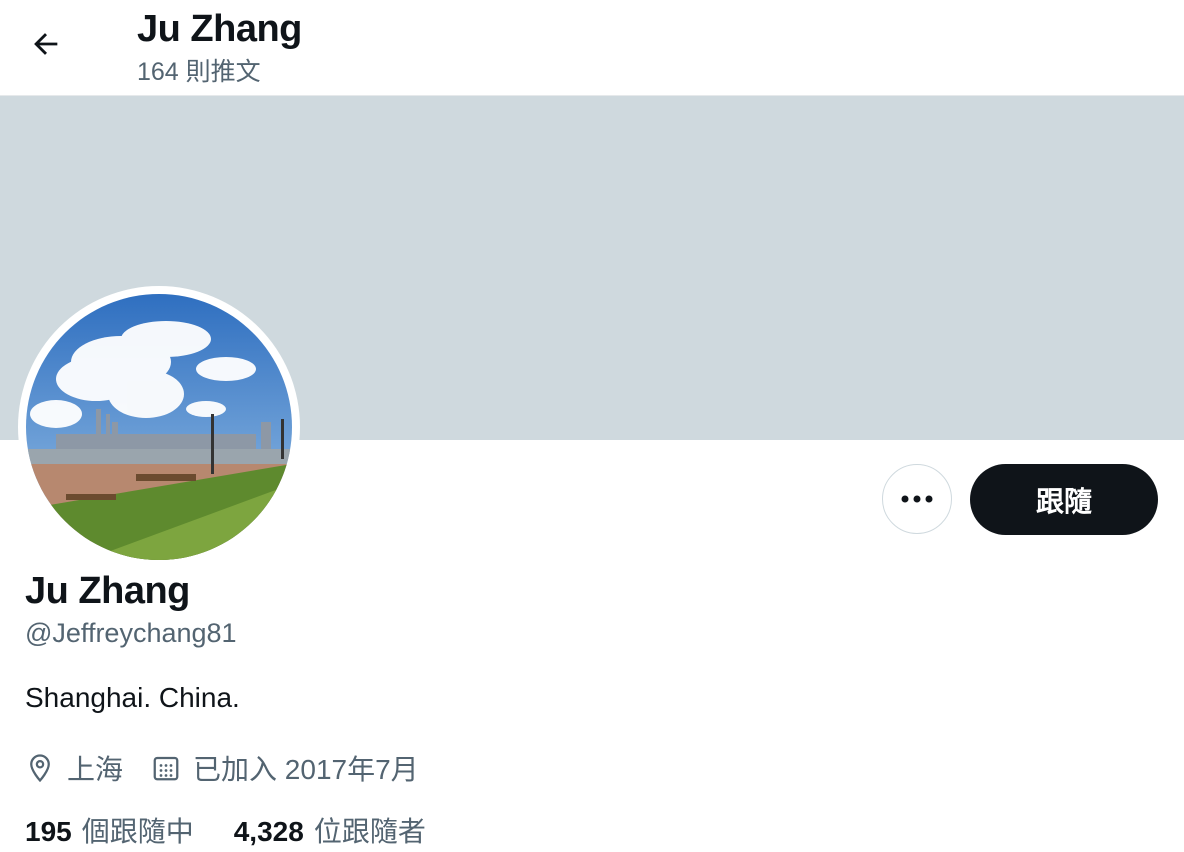  What do you see at coordinates (131, 633) in the screenshot?
I see `profile-handle: @Jeffreychang81` at bounding box center [131, 633].